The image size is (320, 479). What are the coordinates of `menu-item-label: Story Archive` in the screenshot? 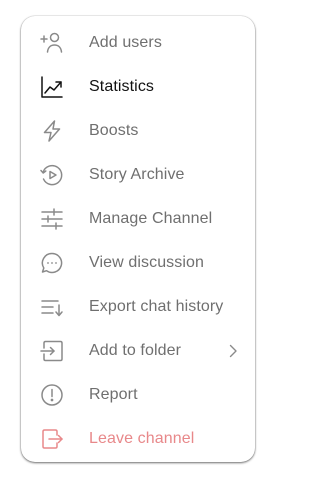 It's located at (137, 174).